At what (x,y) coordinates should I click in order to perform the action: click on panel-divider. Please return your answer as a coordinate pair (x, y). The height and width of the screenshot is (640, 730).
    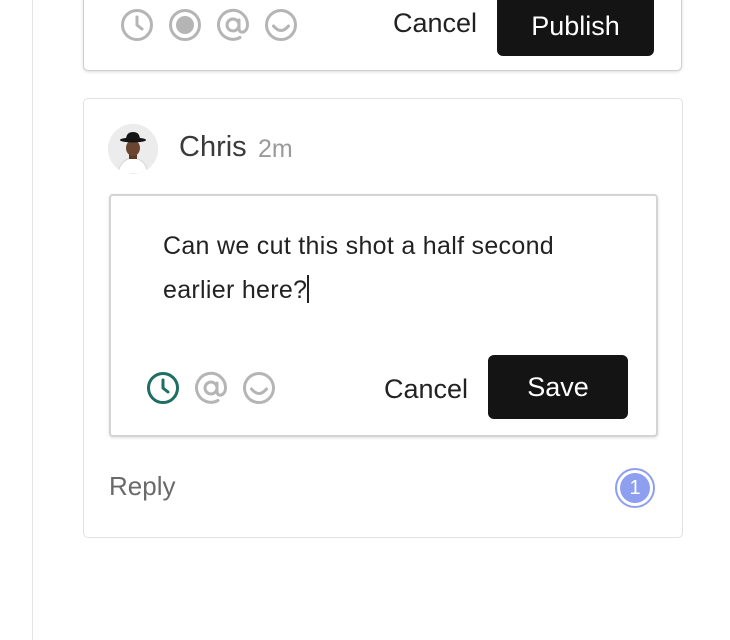
    Looking at the image, I should click on (32, 320).